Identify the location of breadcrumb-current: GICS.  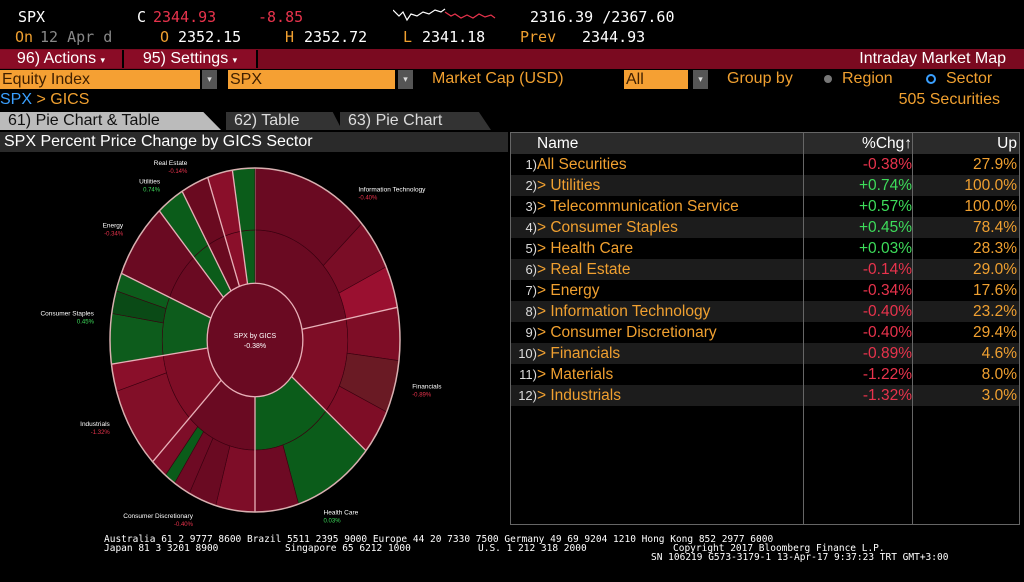
(70, 99).